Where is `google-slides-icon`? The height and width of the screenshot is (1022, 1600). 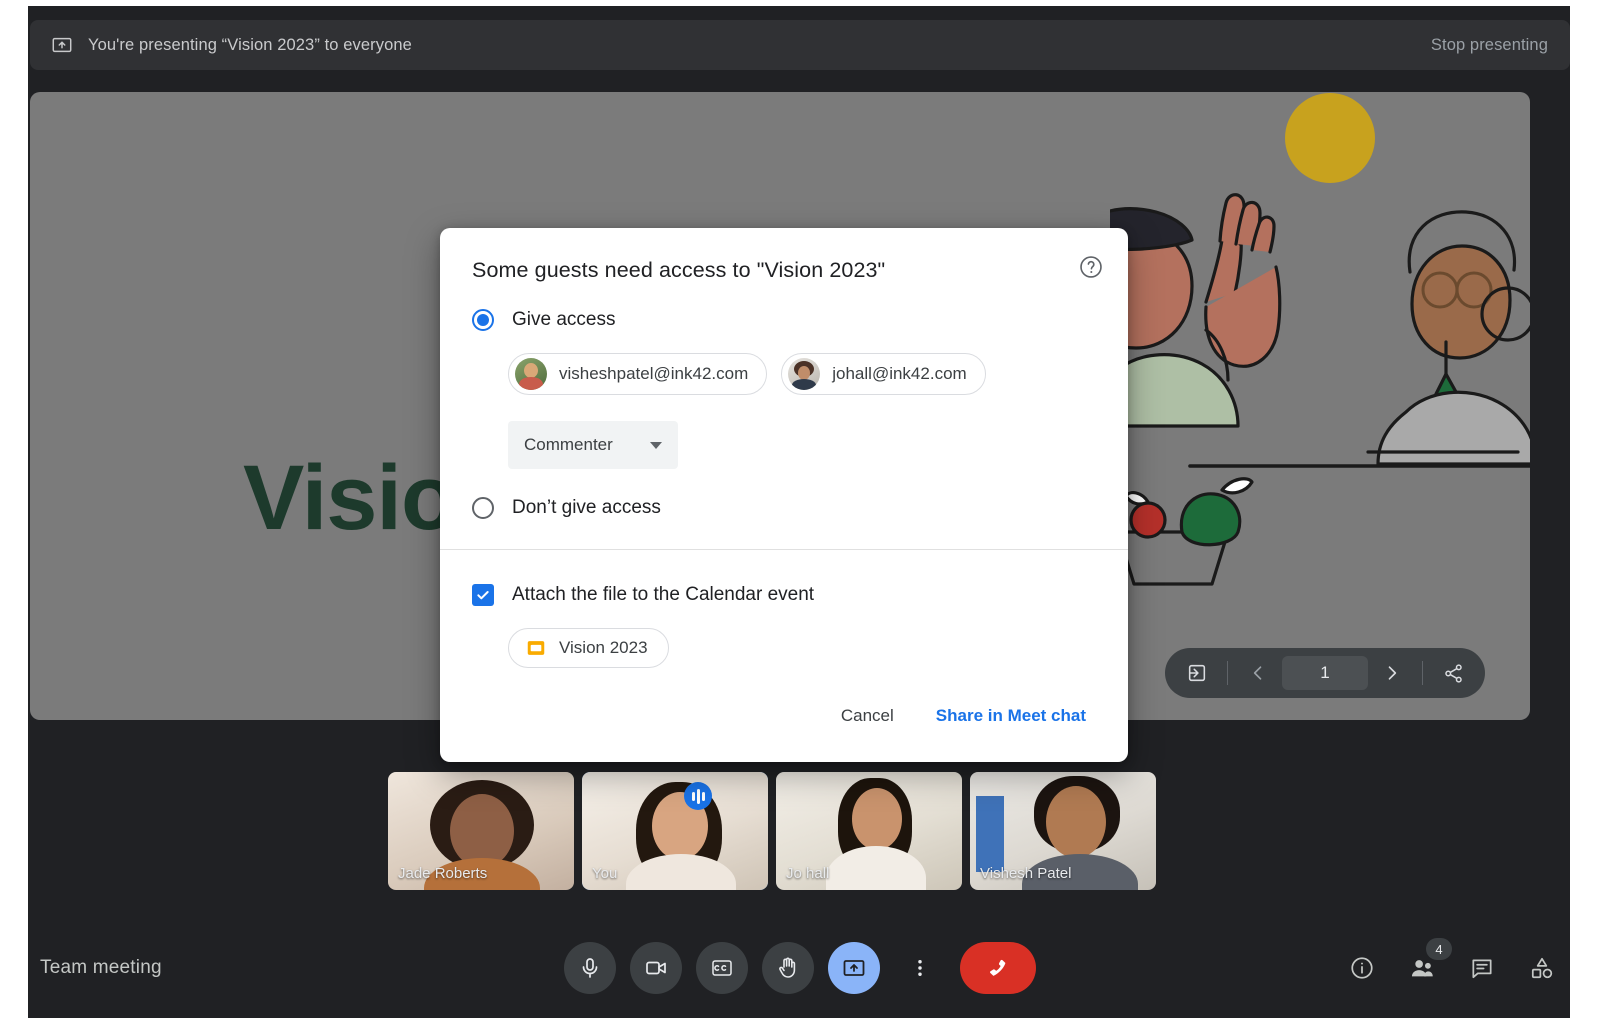 google-slides-icon is located at coordinates (536, 648).